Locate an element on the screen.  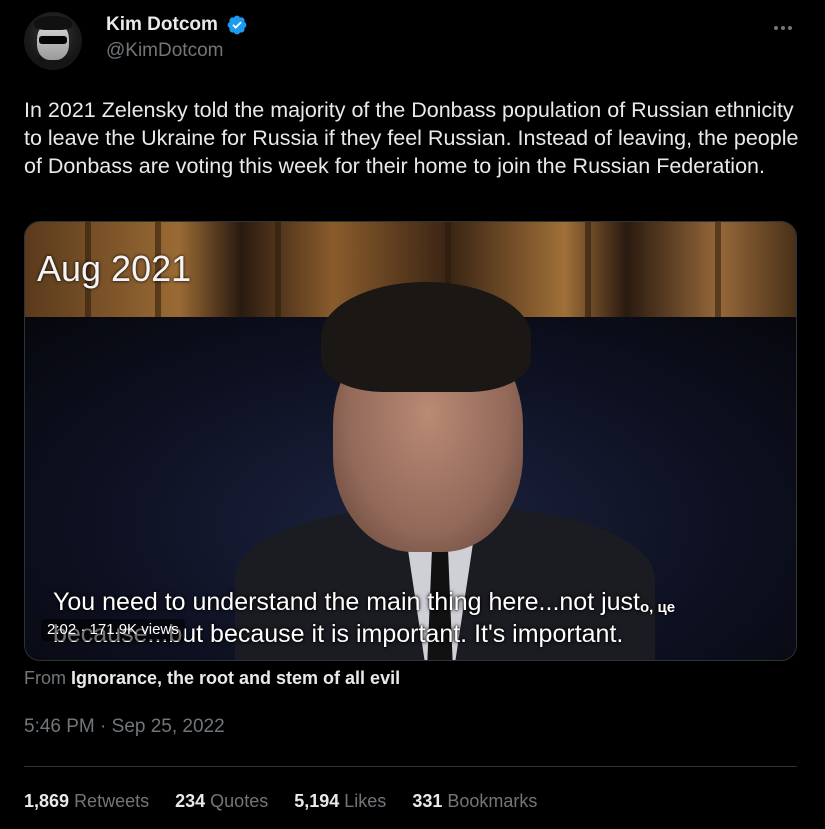
quotes-label: Quotes is located at coordinates (239, 801).